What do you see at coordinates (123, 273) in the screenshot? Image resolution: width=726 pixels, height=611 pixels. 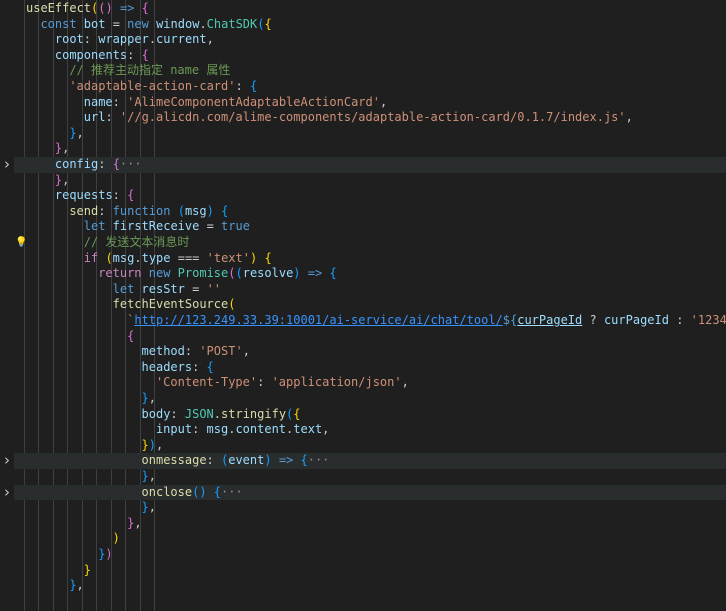 I see `code-token: return` at bounding box center [123, 273].